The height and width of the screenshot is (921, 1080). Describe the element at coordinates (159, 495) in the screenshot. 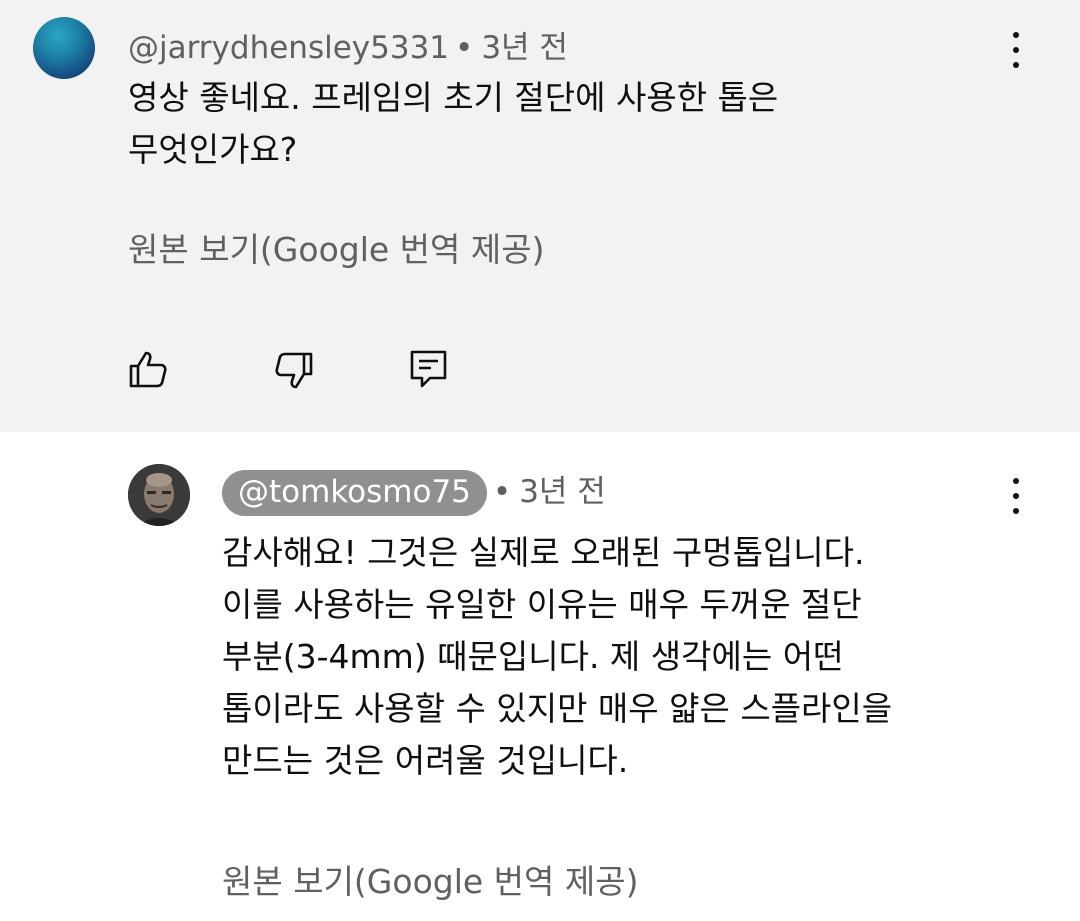

I see `reply-author-avatar` at that location.